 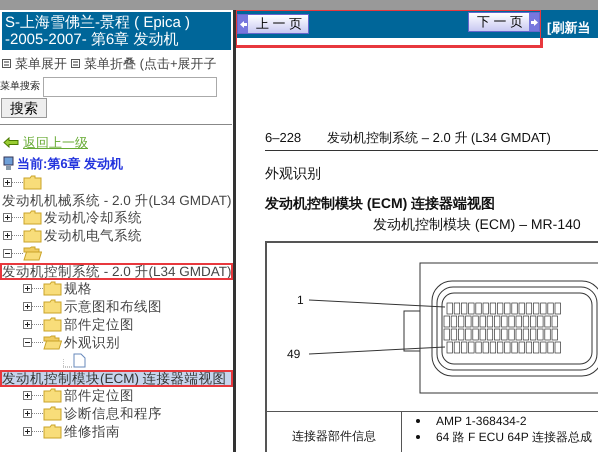 What do you see at coordinates (334, 436) in the screenshot?
I see `table-cell-text: 连接器部件信息` at bounding box center [334, 436].